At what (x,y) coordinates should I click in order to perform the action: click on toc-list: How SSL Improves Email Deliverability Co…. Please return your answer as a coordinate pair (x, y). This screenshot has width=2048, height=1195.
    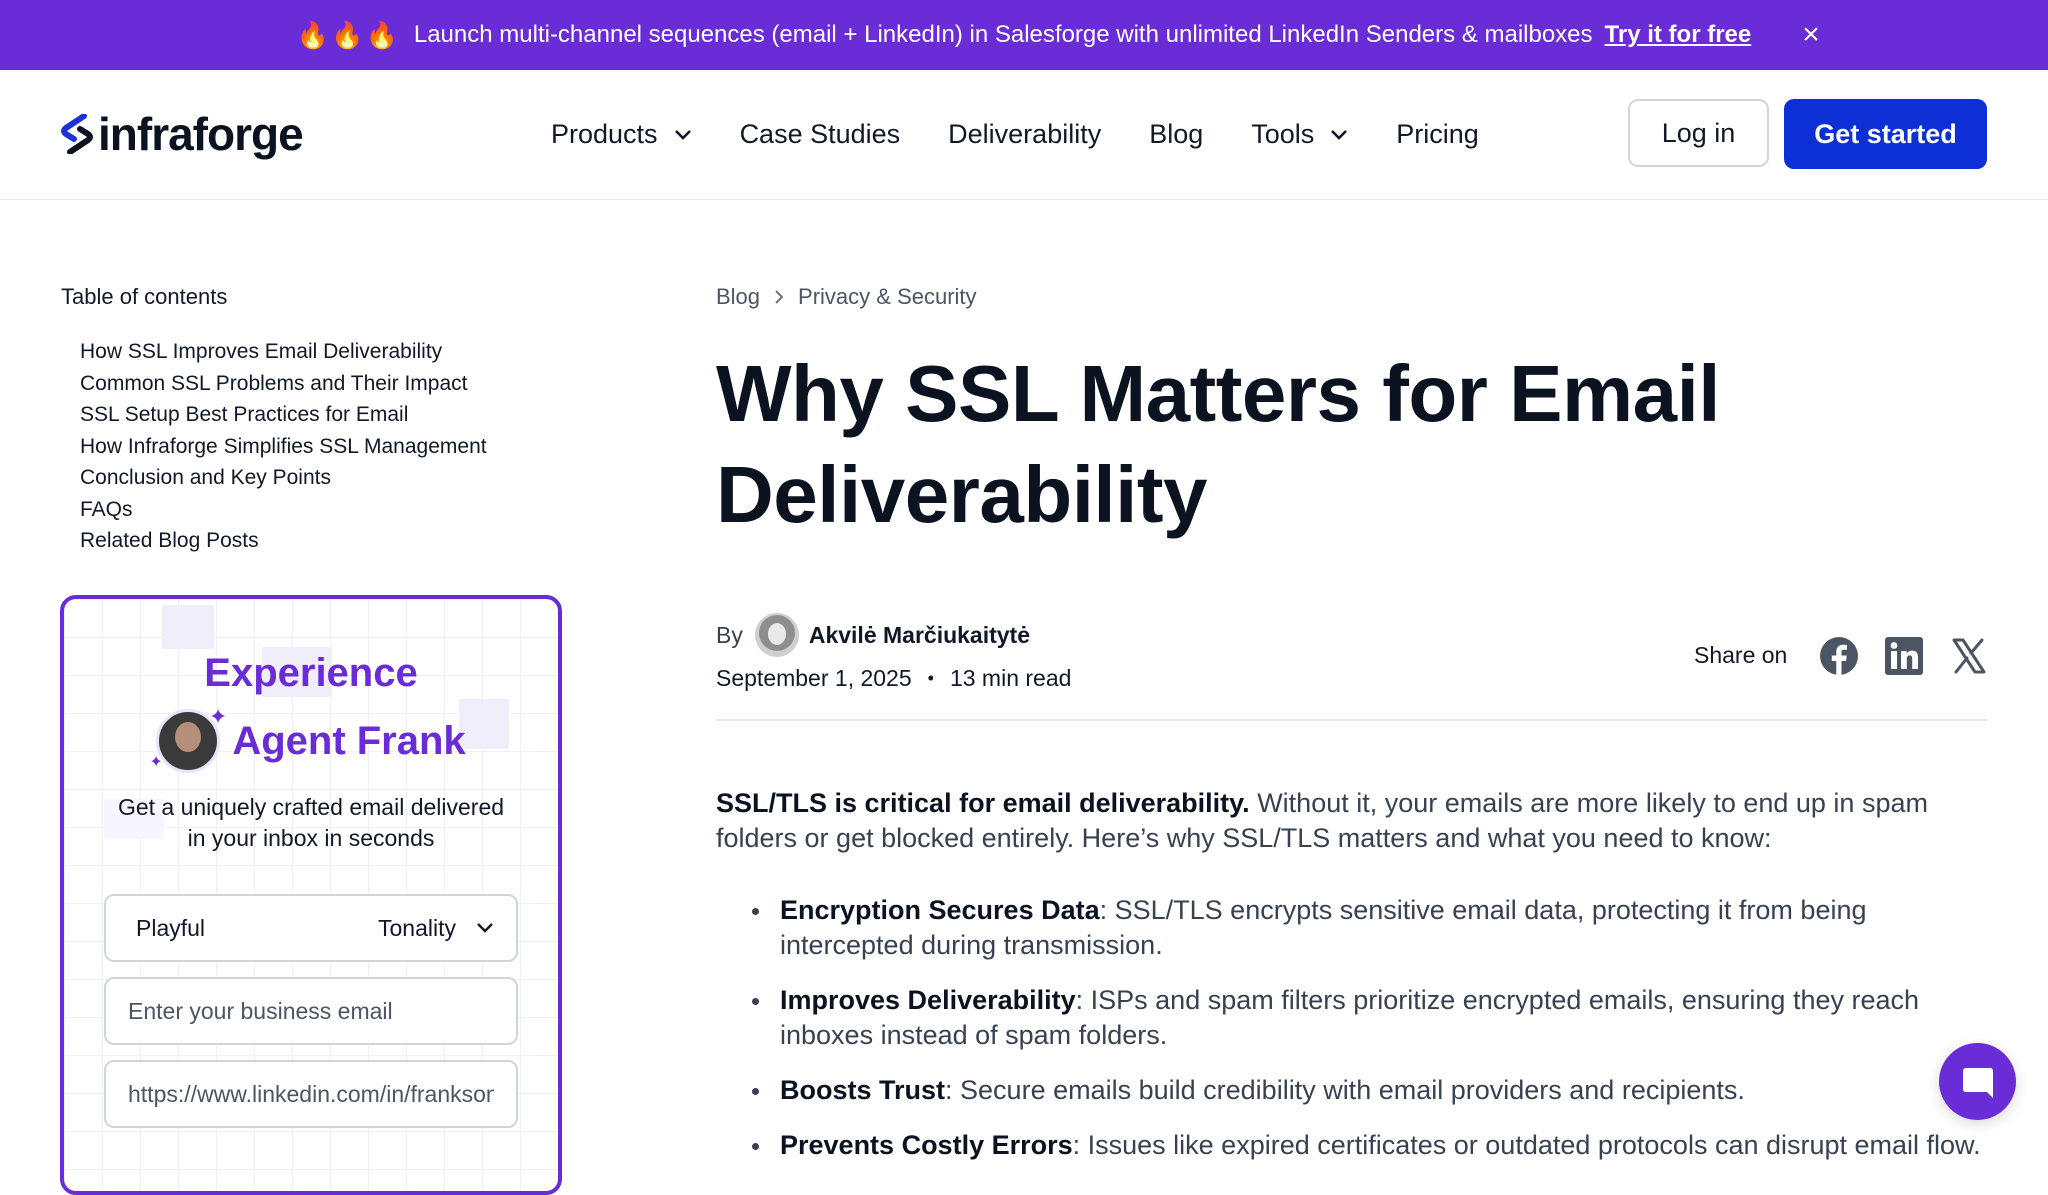
    Looking at the image, I should click on (283, 446).